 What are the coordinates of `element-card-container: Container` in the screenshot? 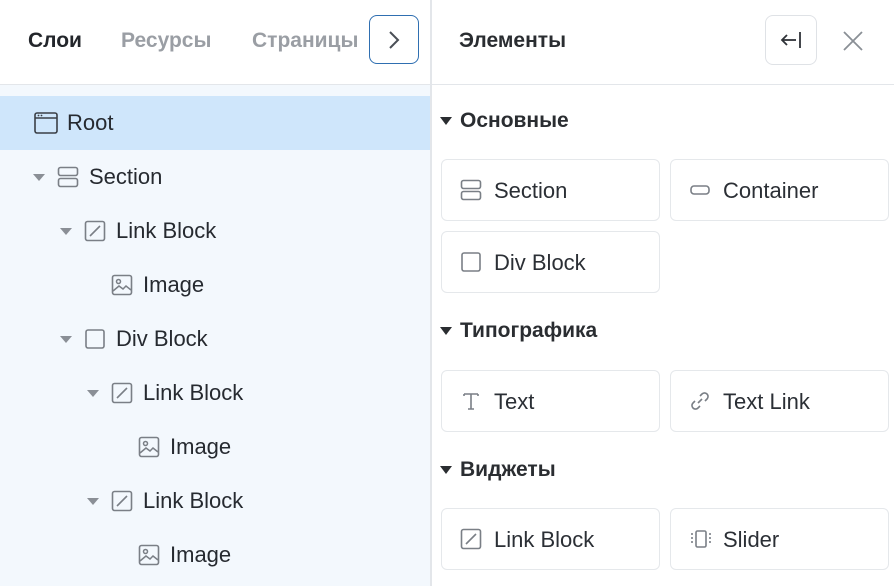 It's located at (779, 190).